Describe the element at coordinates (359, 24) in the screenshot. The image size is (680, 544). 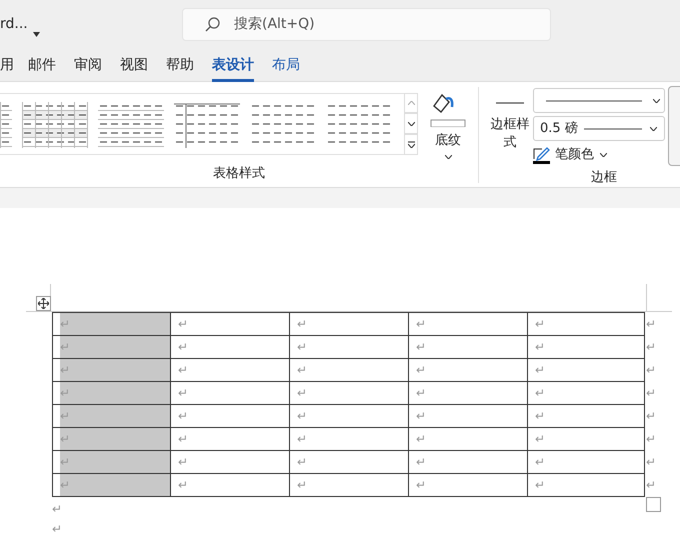
I see `search-input: 搜索(Alt+Q)` at that location.